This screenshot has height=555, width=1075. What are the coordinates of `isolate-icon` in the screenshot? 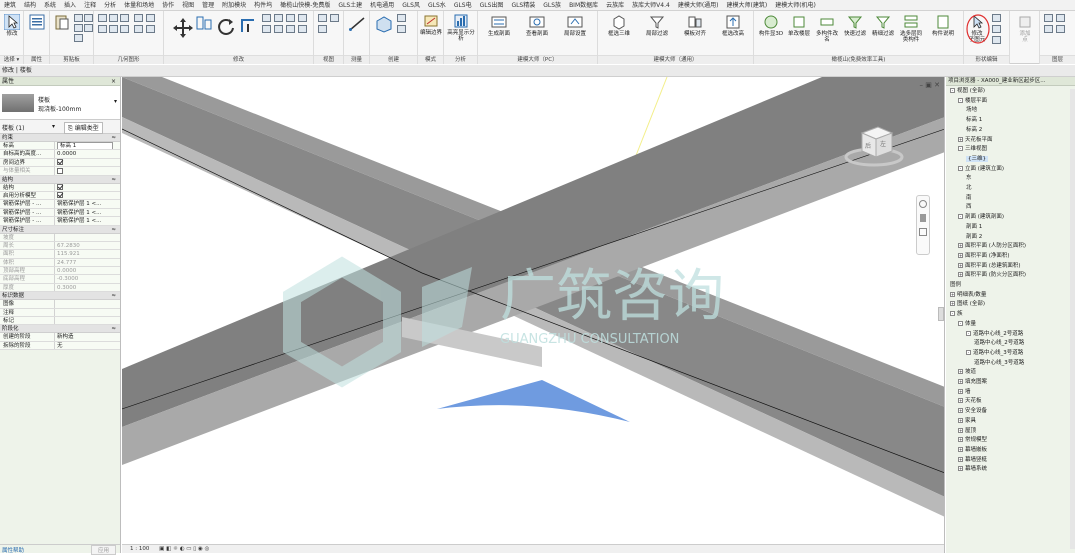 It's located at (322, 29).